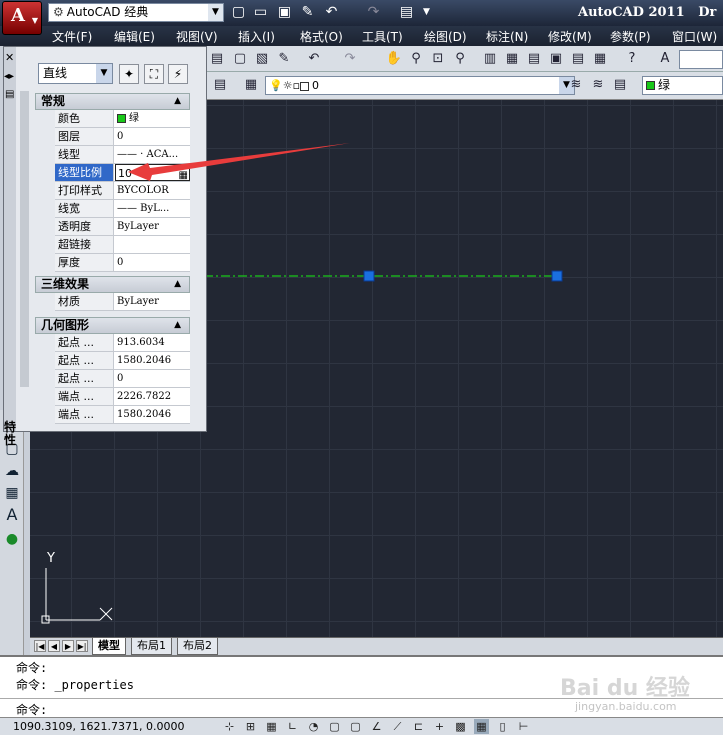 The height and width of the screenshot is (735, 723). What do you see at coordinates (426, 12) in the screenshot?
I see `chevron-down-icon: ▼` at bounding box center [426, 12].